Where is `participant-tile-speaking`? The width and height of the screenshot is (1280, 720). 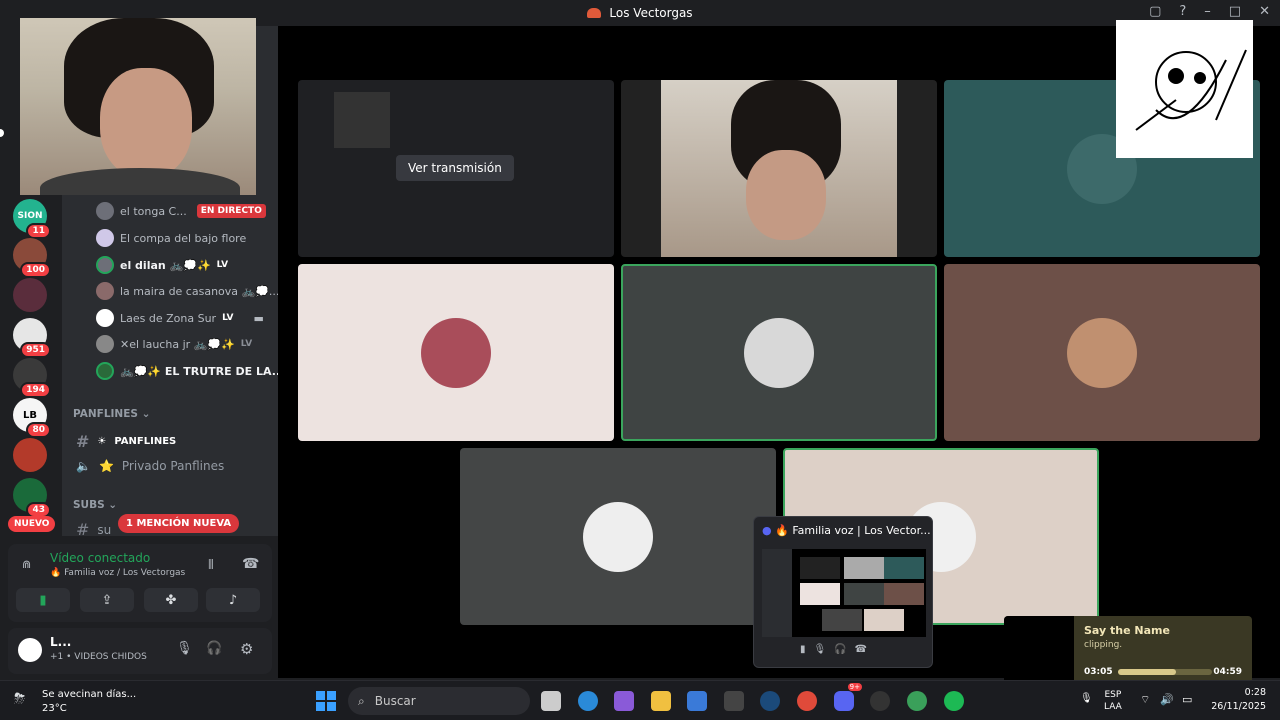 participant-tile-speaking is located at coordinates (779, 352).